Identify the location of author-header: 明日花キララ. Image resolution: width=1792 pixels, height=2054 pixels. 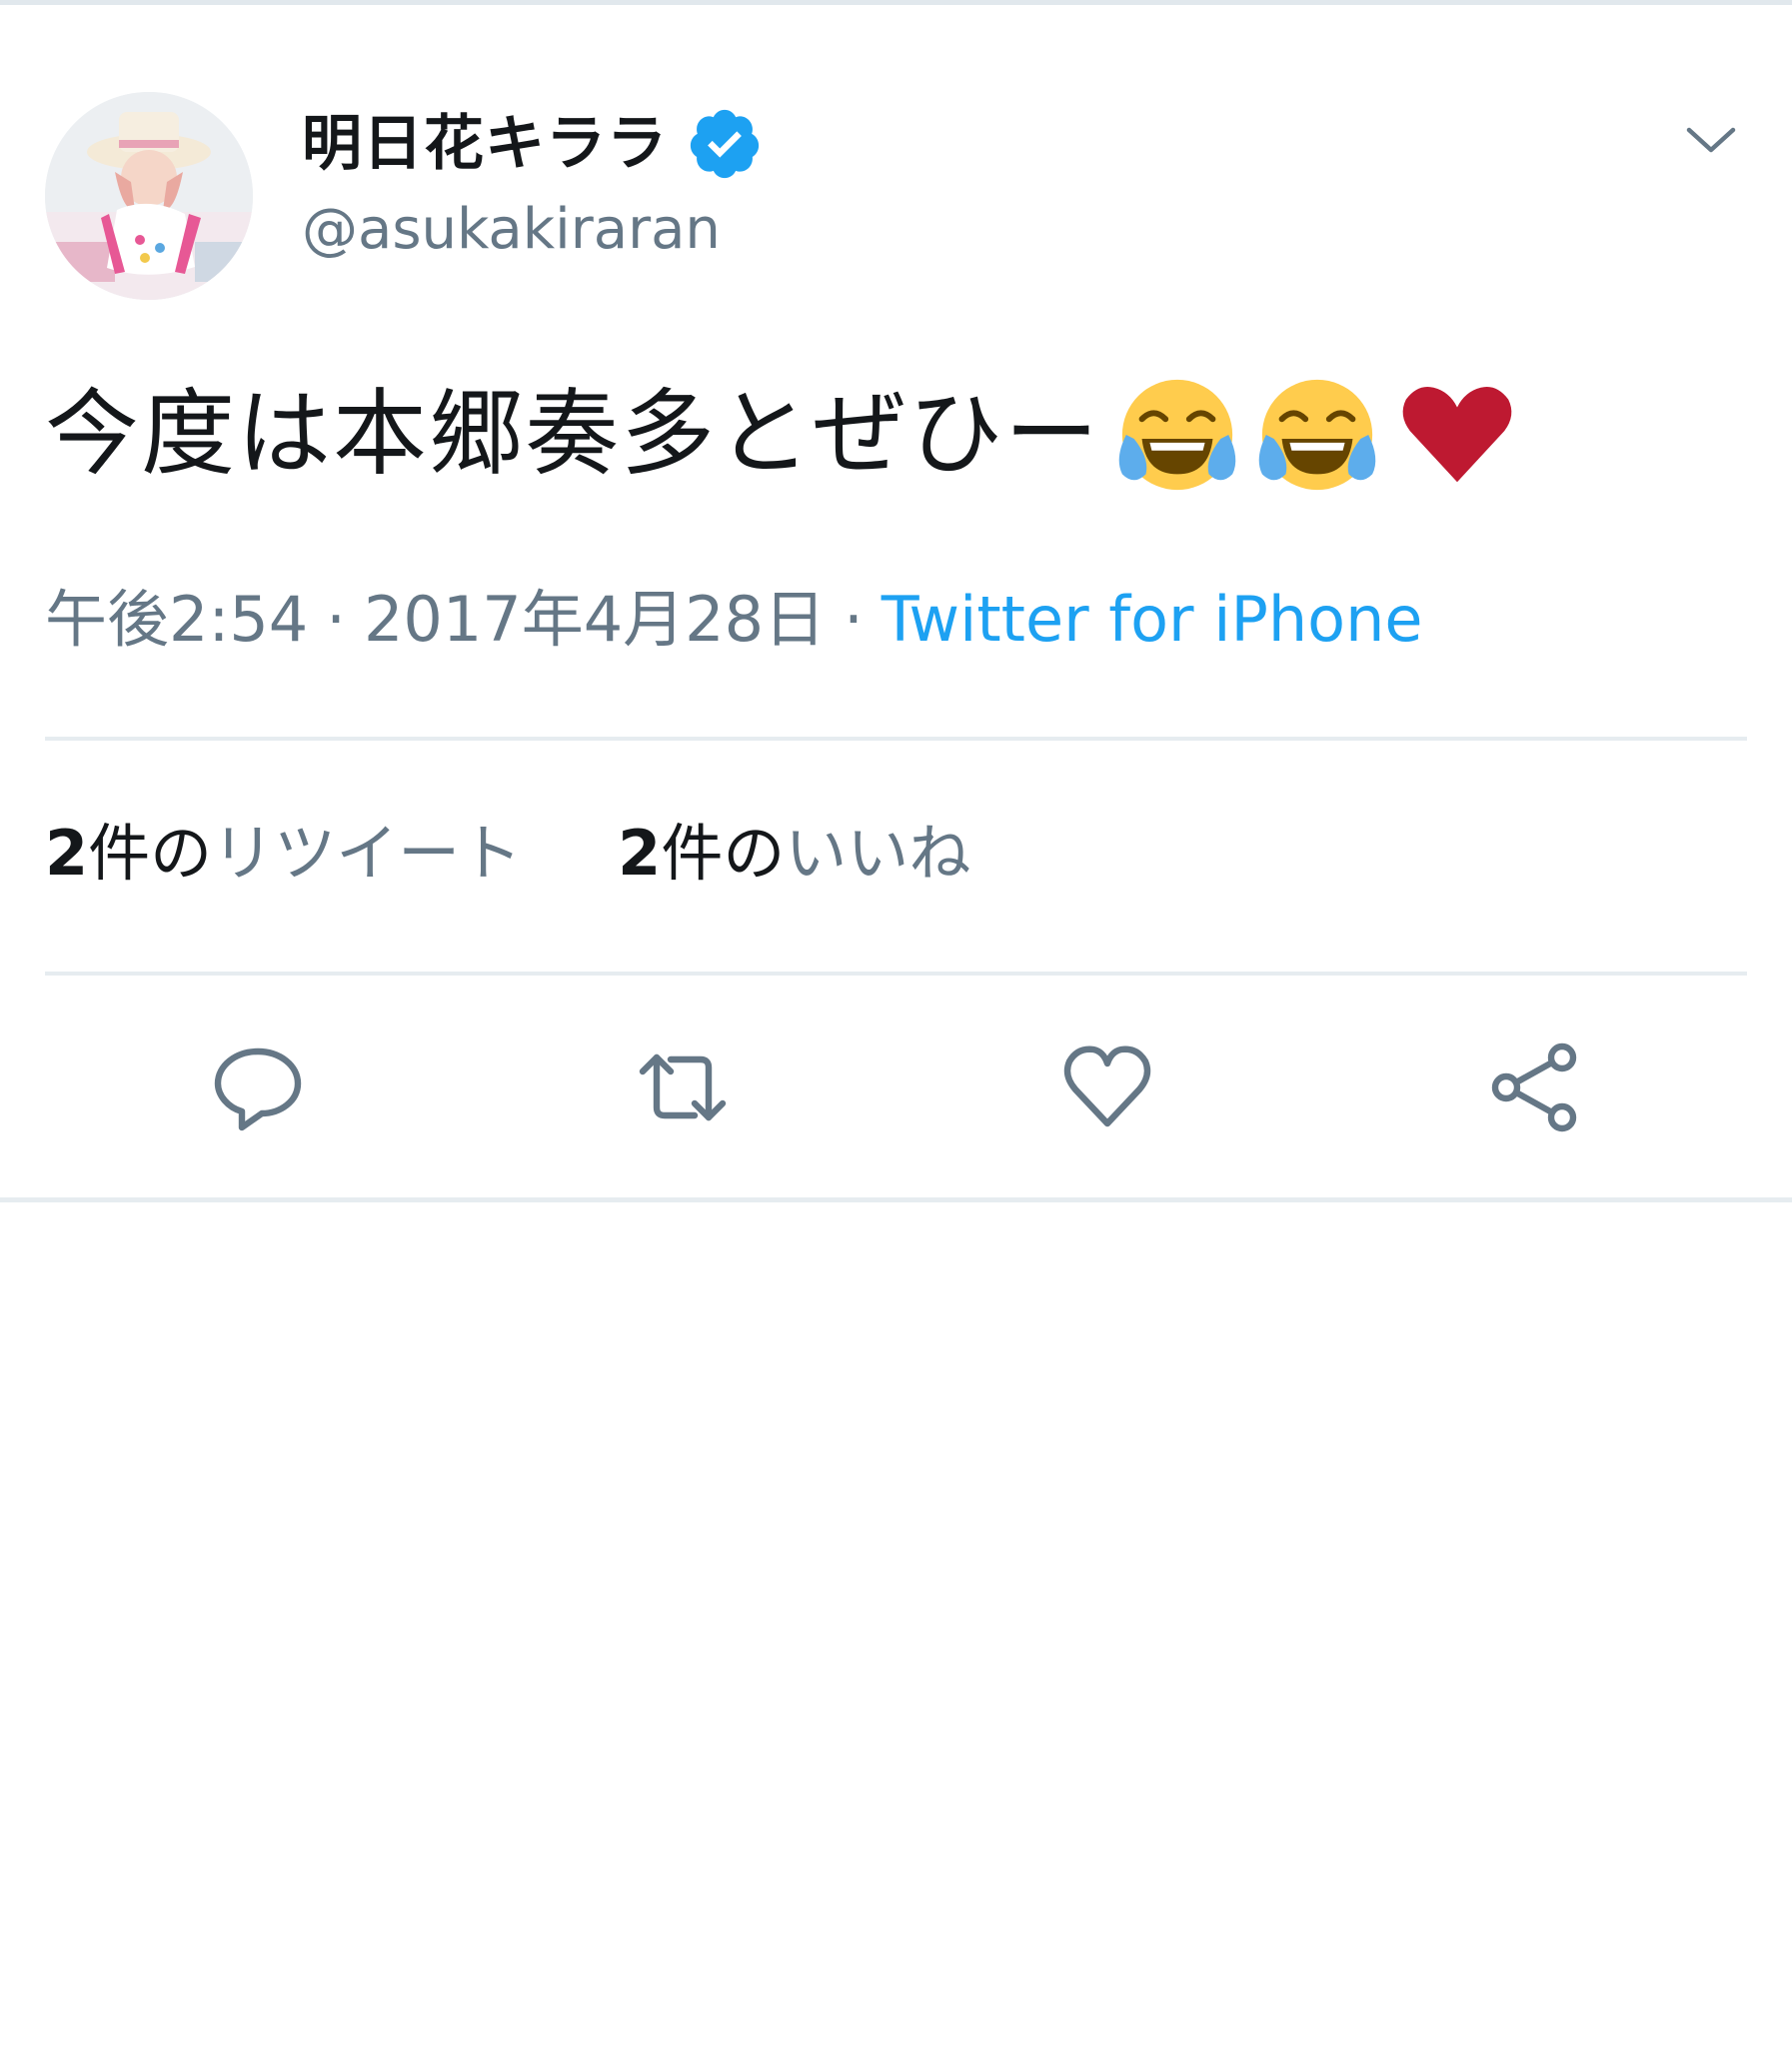
(533, 144).